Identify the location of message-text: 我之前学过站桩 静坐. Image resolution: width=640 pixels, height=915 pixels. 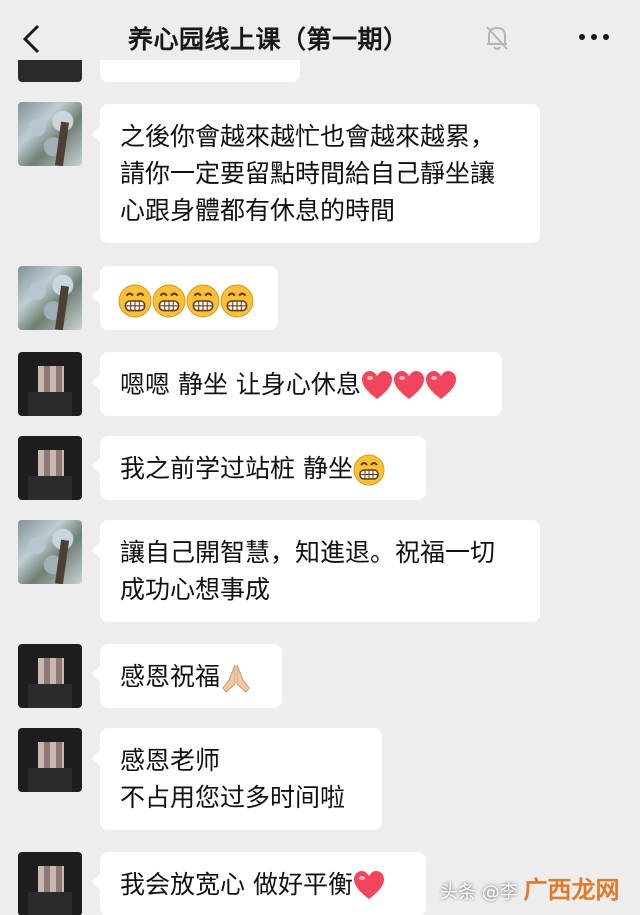
(236, 468).